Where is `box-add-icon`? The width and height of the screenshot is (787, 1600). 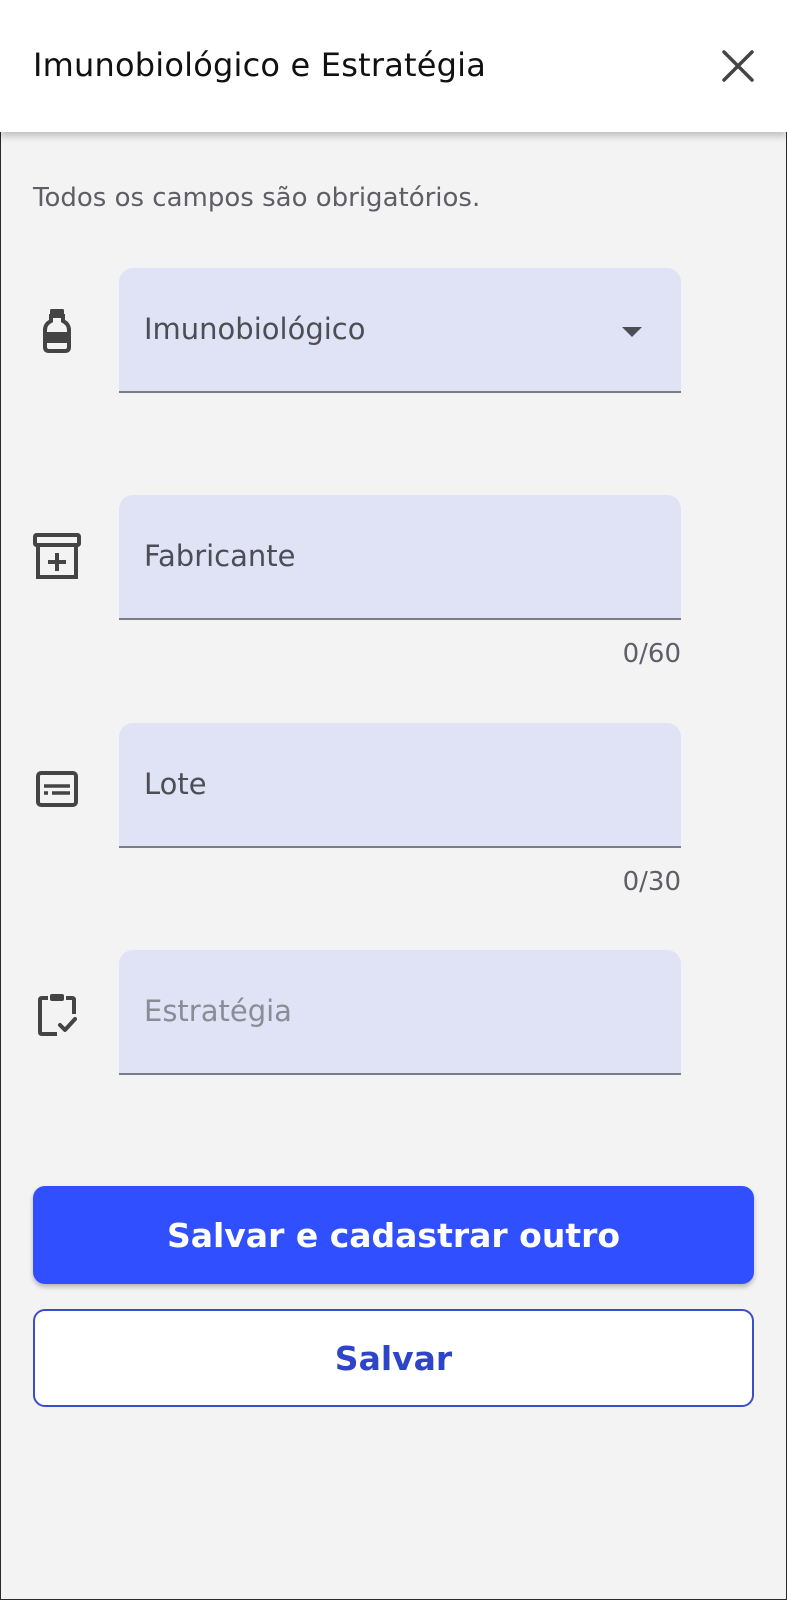
box-add-icon is located at coordinates (57, 557).